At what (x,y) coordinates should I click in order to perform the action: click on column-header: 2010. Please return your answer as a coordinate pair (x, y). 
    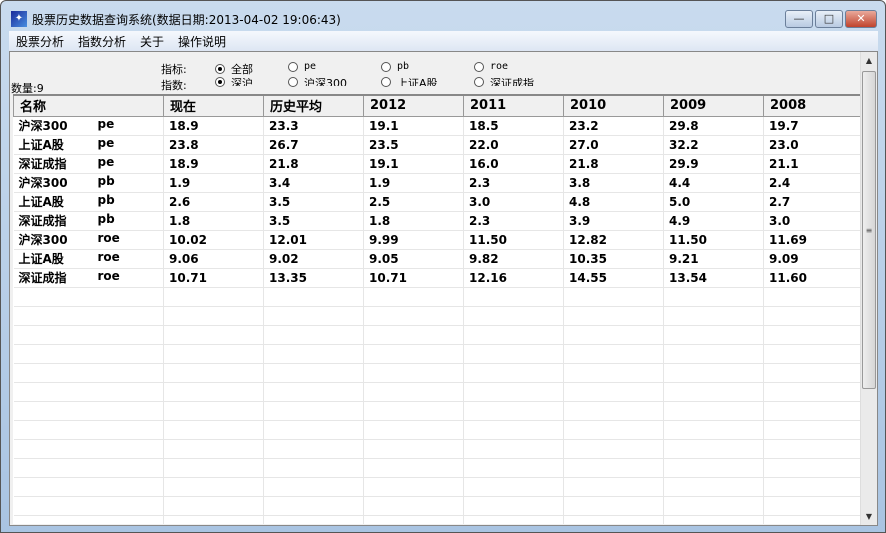
    Looking at the image, I should click on (613, 105).